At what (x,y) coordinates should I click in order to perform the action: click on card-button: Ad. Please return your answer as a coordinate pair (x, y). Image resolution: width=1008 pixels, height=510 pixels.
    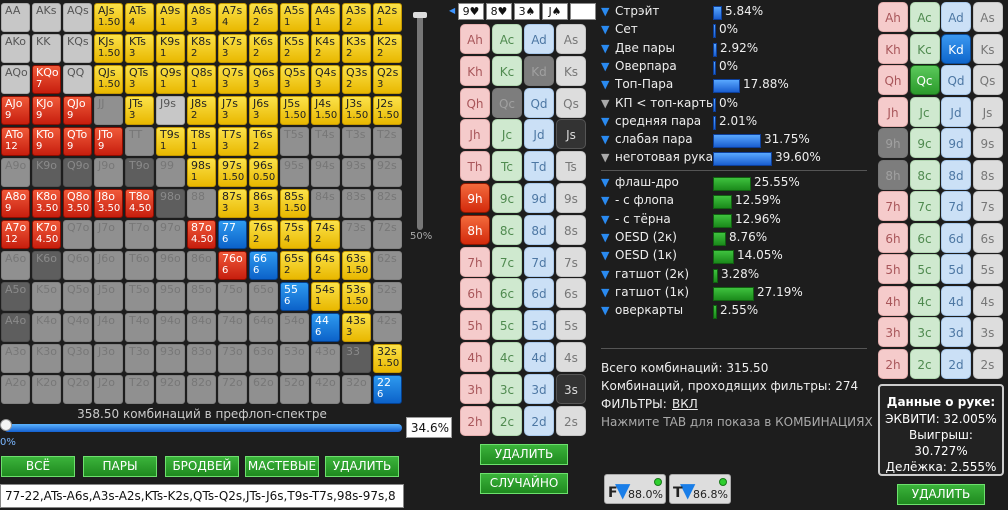
    Looking at the image, I should click on (956, 17).